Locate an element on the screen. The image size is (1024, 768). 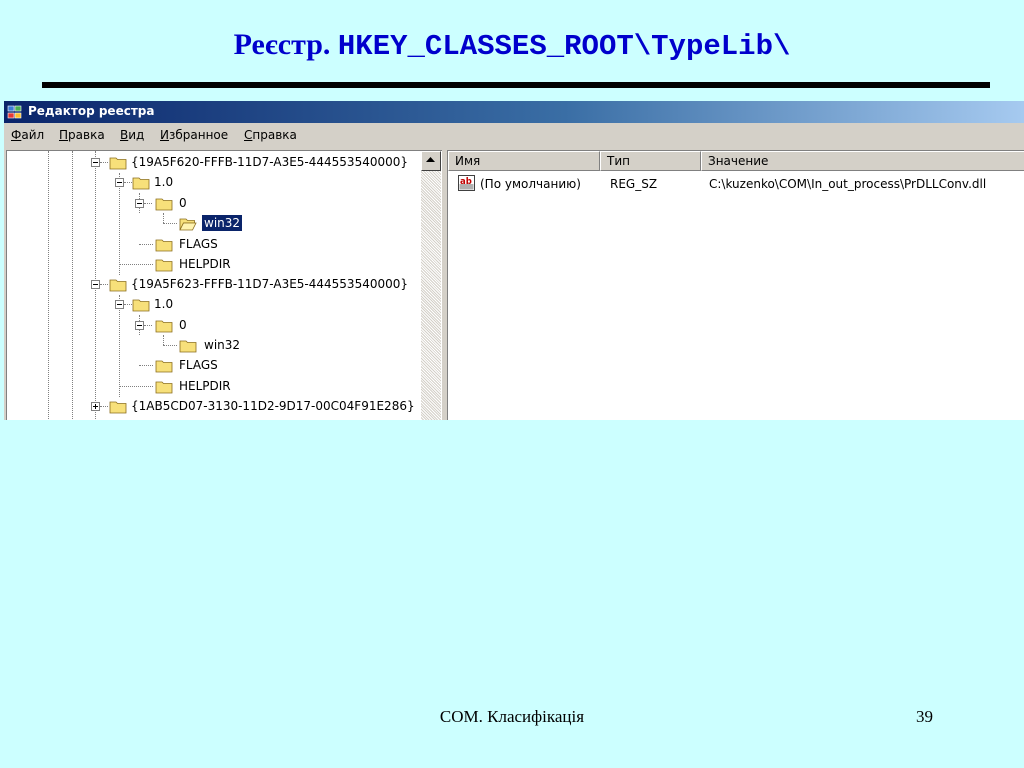
menu-view-label: ид is located at coordinates (136, 135).